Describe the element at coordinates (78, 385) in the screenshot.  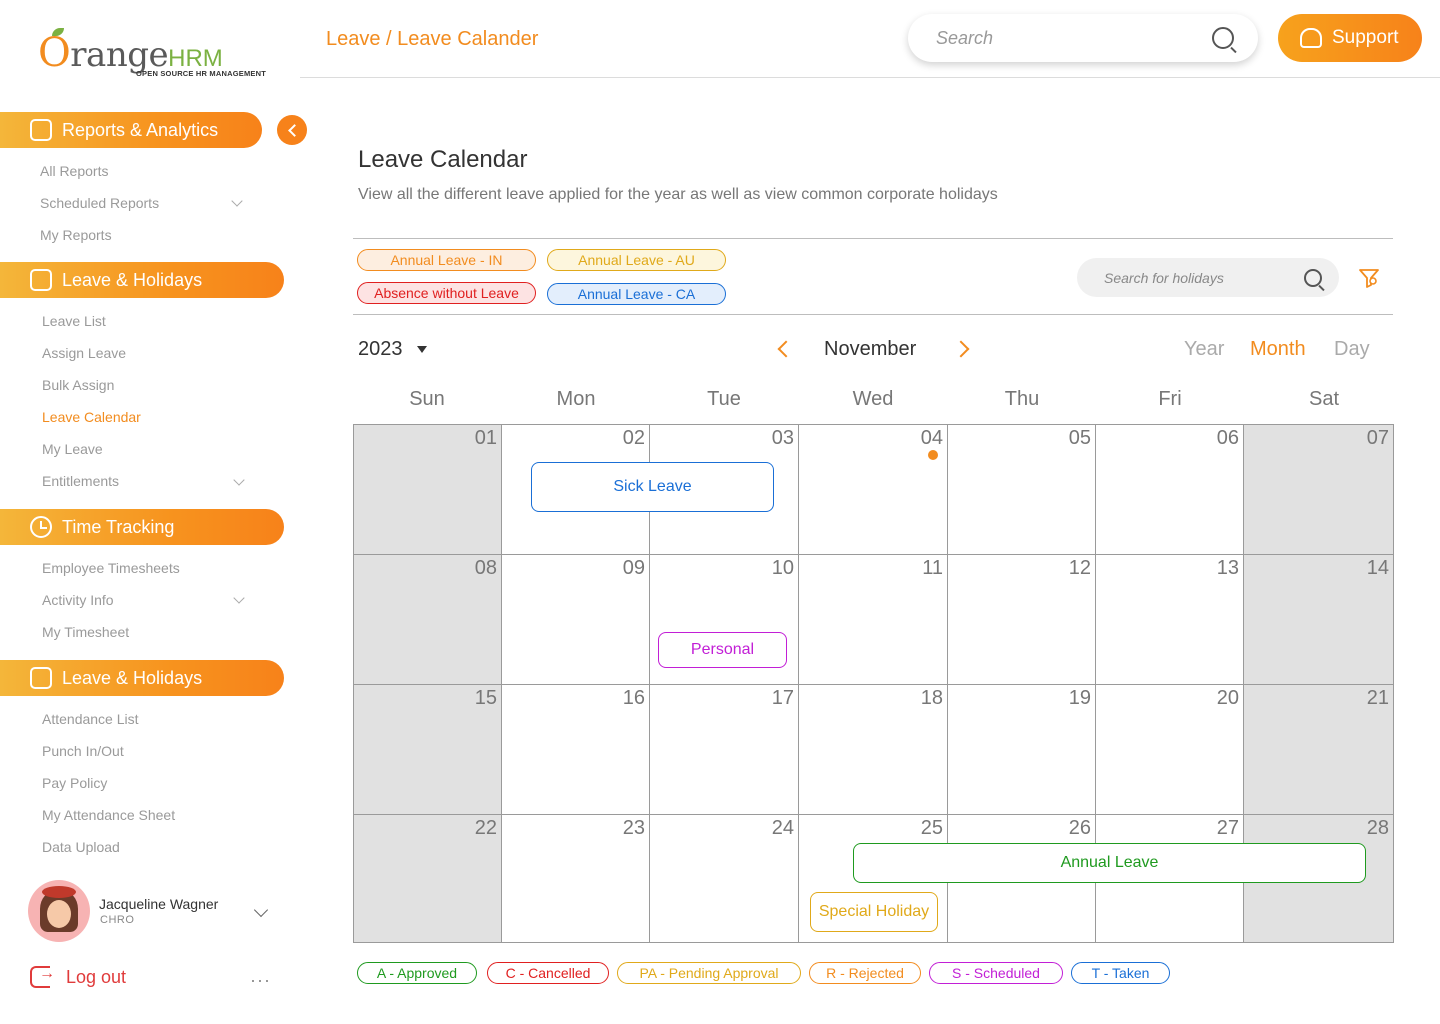
I see `nav-item-bulk-assign: Bulk Assign` at that location.